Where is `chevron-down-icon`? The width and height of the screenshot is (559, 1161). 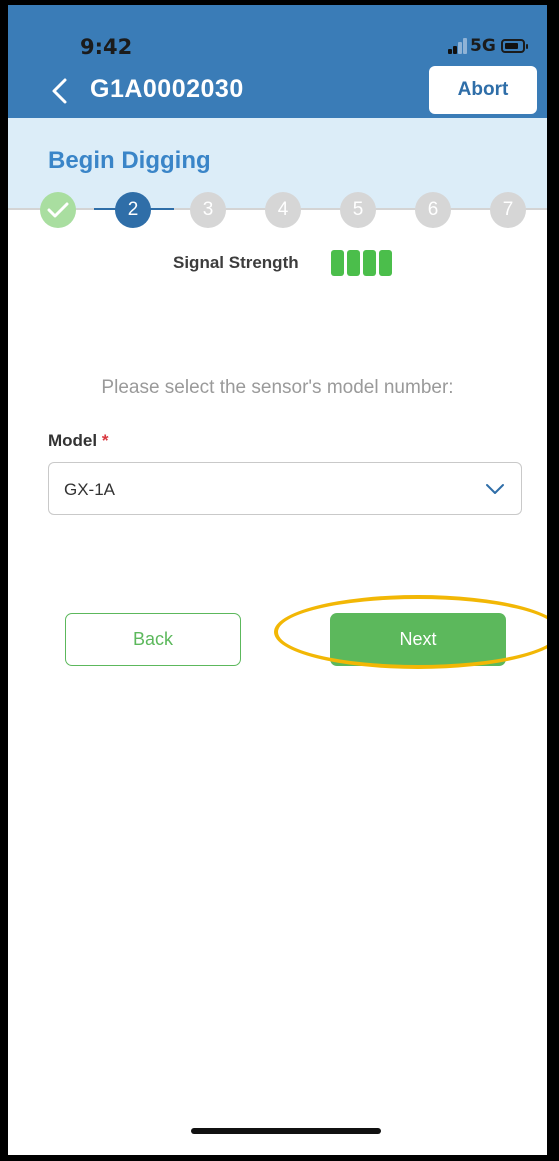
chevron-down-icon is located at coordinates (495, 489).